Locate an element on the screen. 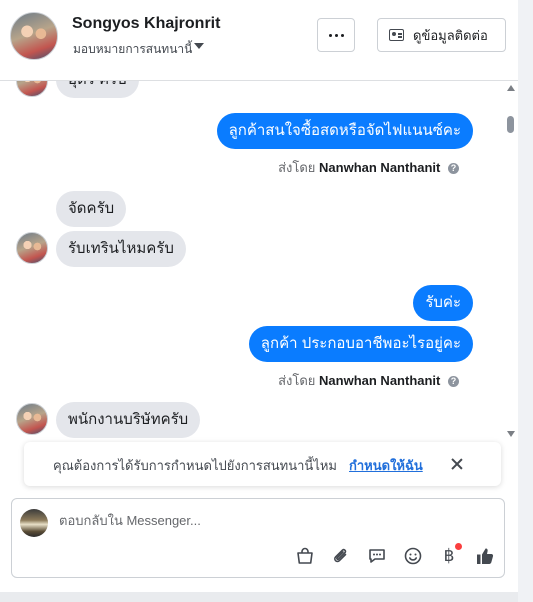 The width and height of the screenshot is (533, 602). composer-toolbar: ฿ is located at coordinates (400, 556).